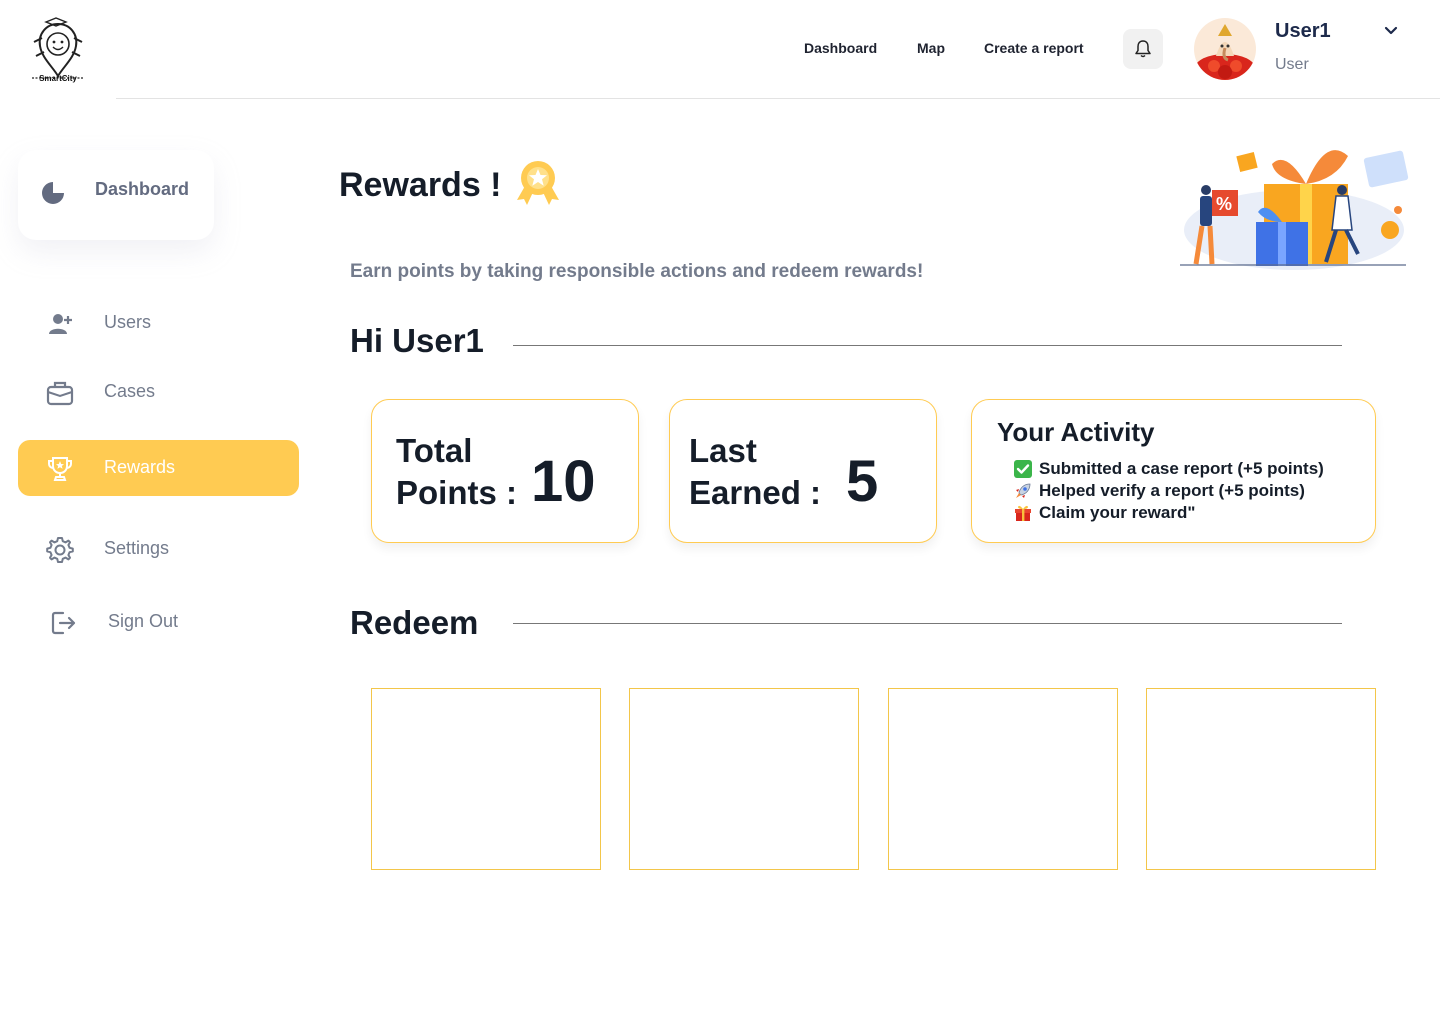  Describe the element at coordinates (53, 193) in the screenshot. I see `pie-chart-icon` at that location.